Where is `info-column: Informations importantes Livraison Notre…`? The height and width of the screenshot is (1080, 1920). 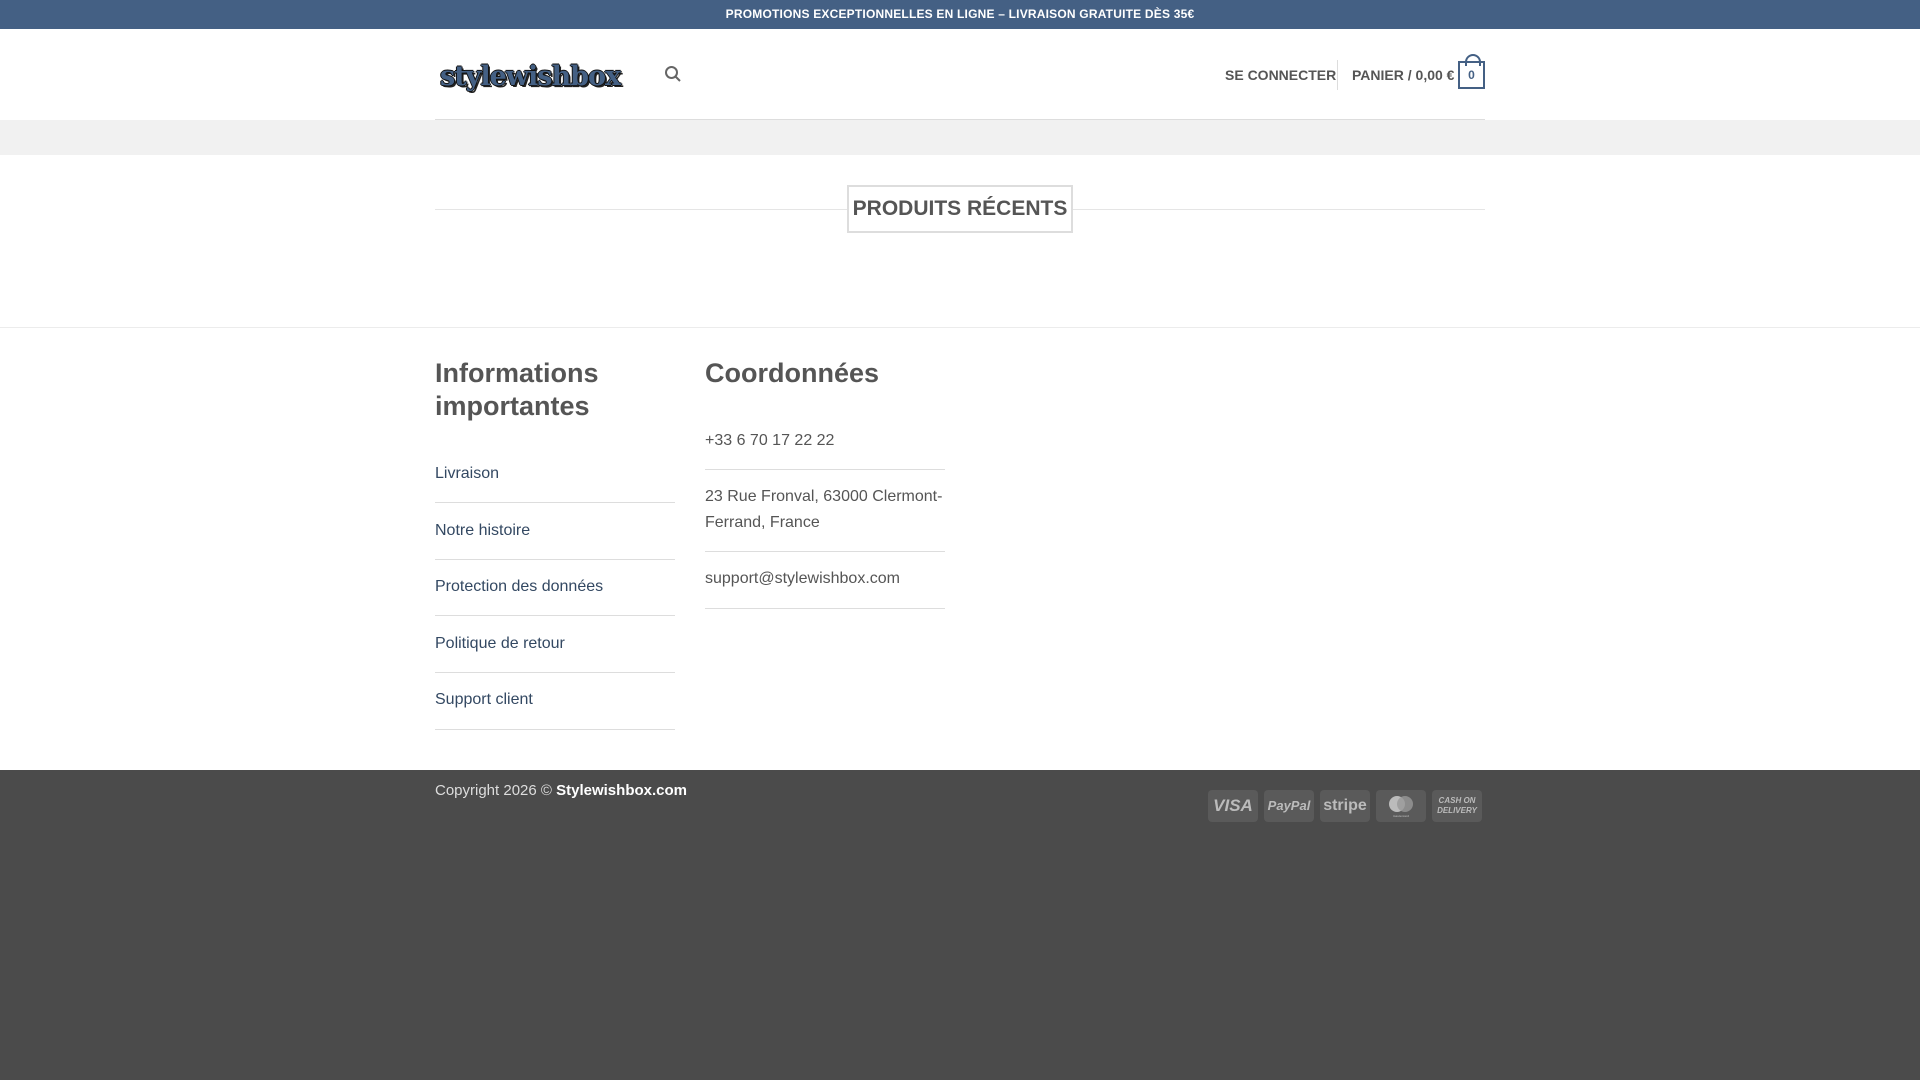
info-column: Informations importantes Livraison Notre… is located at coordinates (555, 547).